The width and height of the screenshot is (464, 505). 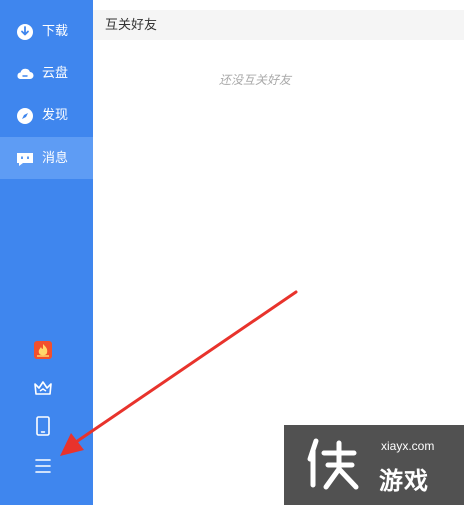 I want to click on sidebar-item-download: 下载, so click(x=46, y=31).